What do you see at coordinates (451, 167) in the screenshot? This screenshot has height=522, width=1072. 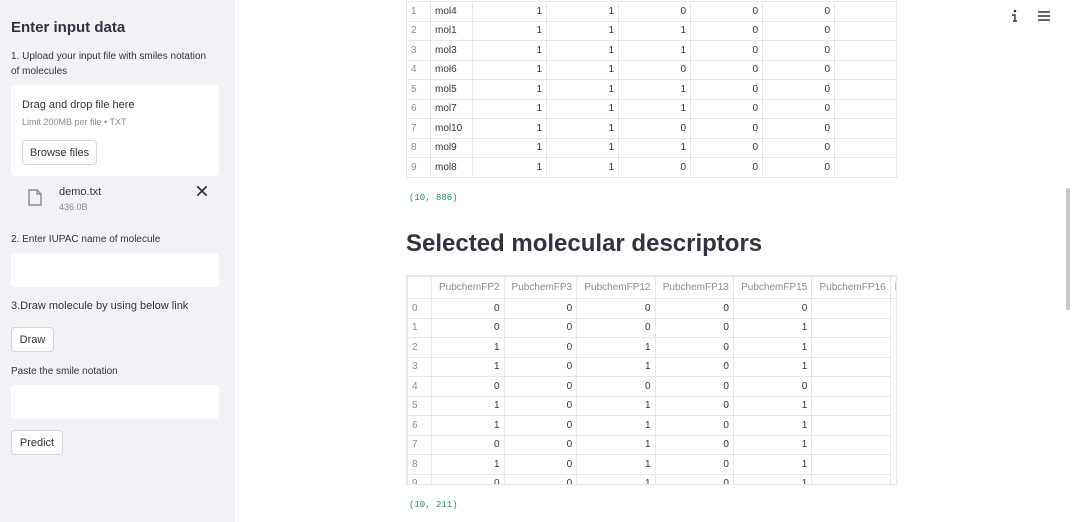 I see `table-cell: mol8` at bounding box center [451, 167].